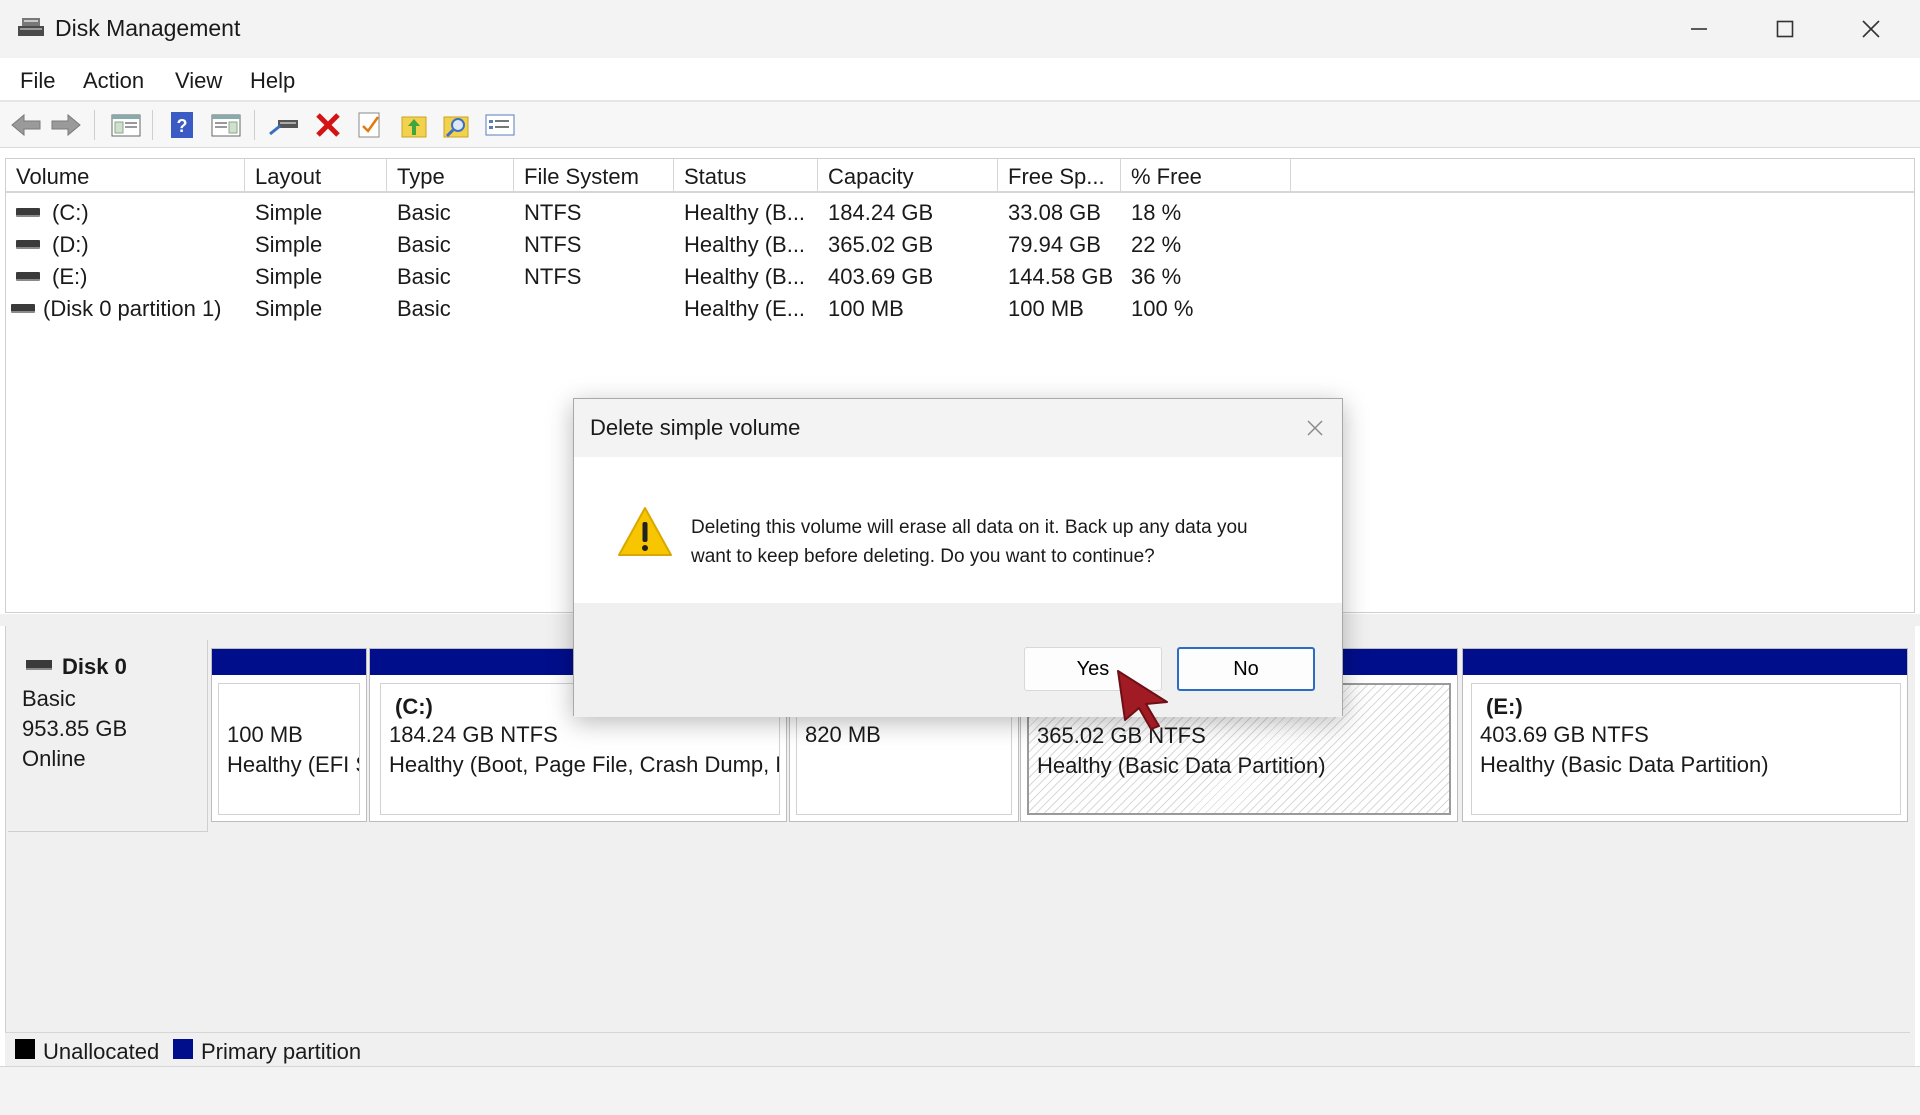 The image size is (1920, 1115). I want to click on connect-disk-icon, so click(284, 125).